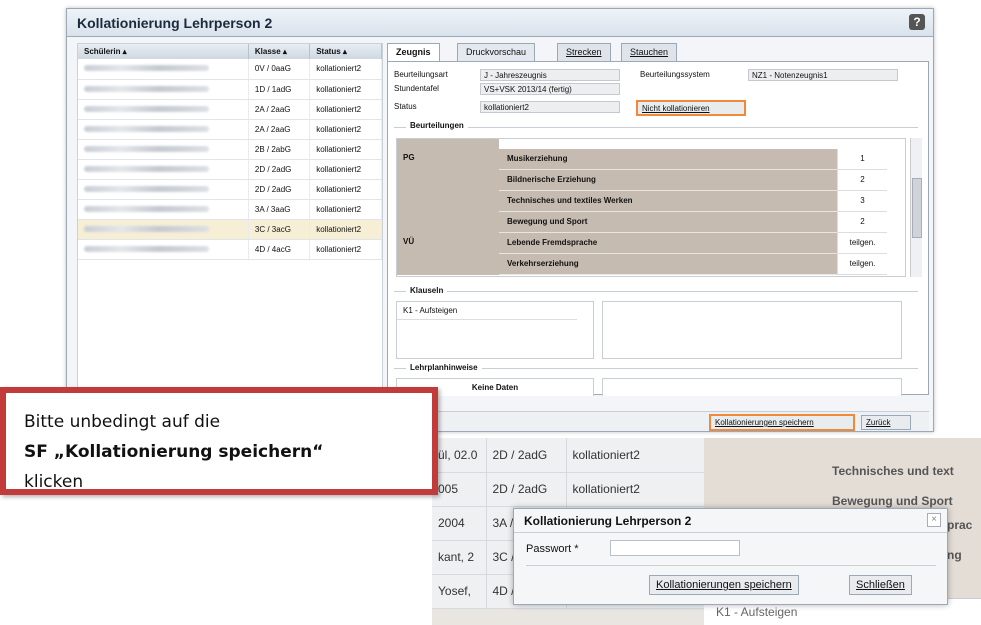 The height and width of the screenshot is (625, 981). I want to click on callout-line2: SF „Kollationierung speichern“, so click(174, 452).